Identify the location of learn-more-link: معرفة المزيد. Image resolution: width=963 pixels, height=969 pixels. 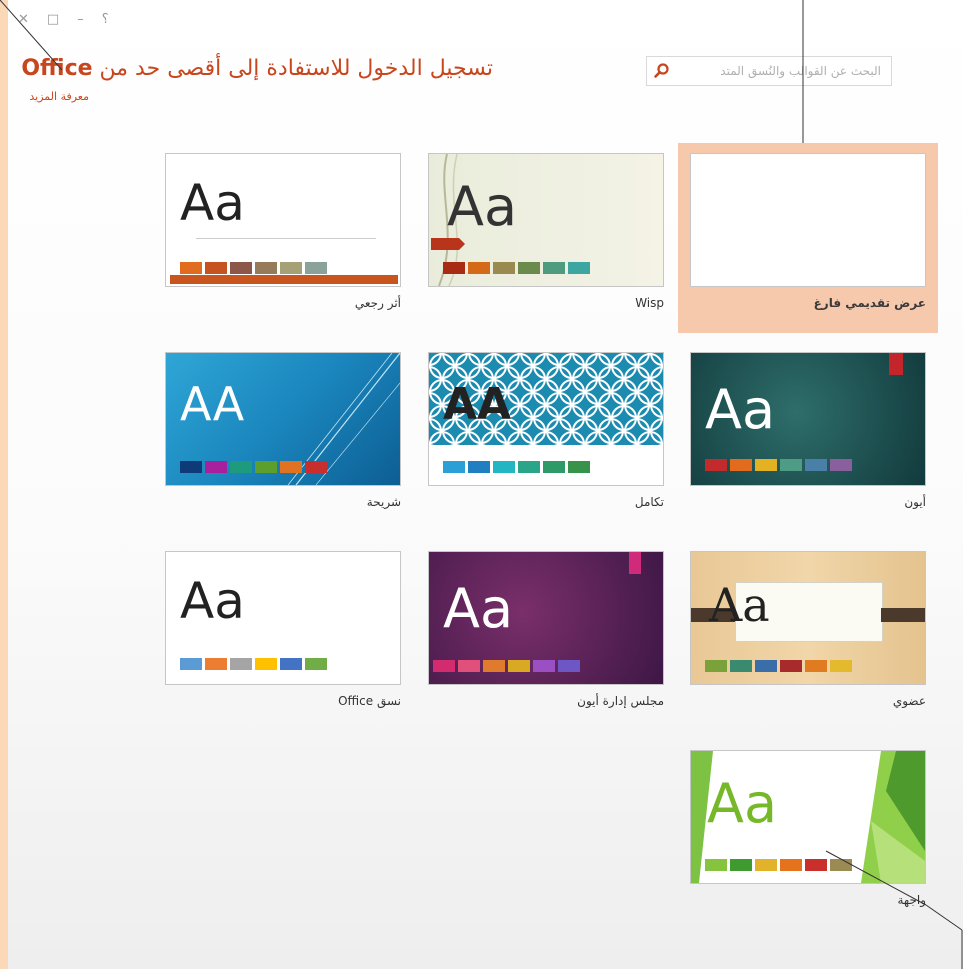
(59, 96).